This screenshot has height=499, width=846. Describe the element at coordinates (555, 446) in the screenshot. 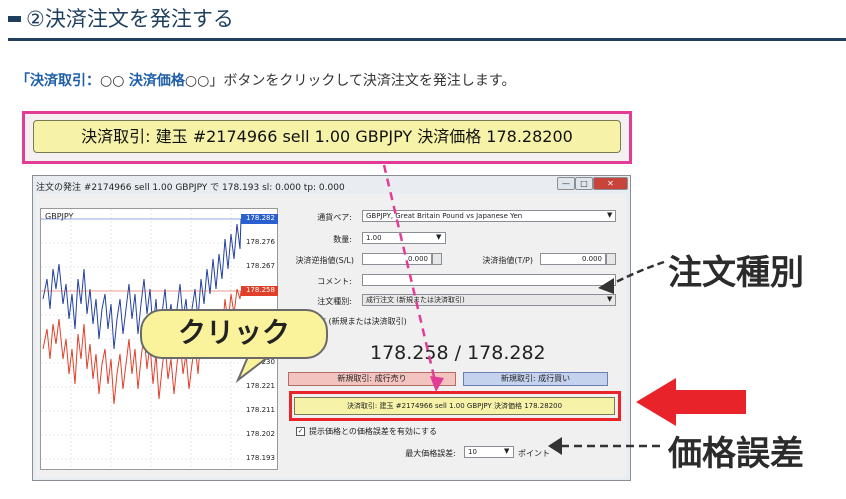

I see `price-error-arrowhead` at that location.